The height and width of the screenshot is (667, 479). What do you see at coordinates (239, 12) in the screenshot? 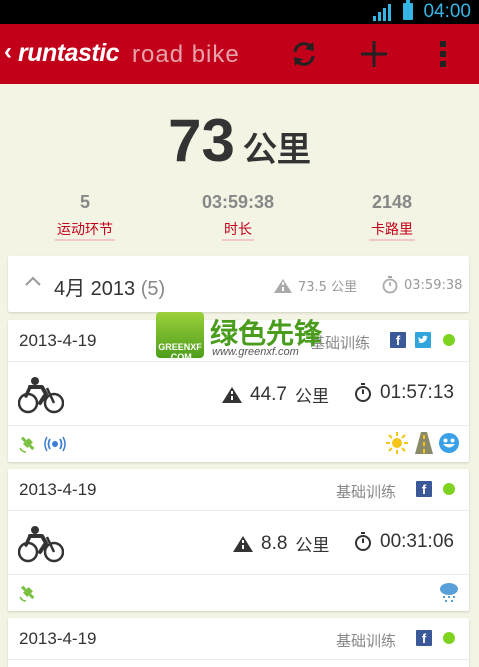
I see `status-bar: 04:00` at bounding box center [239, 12].